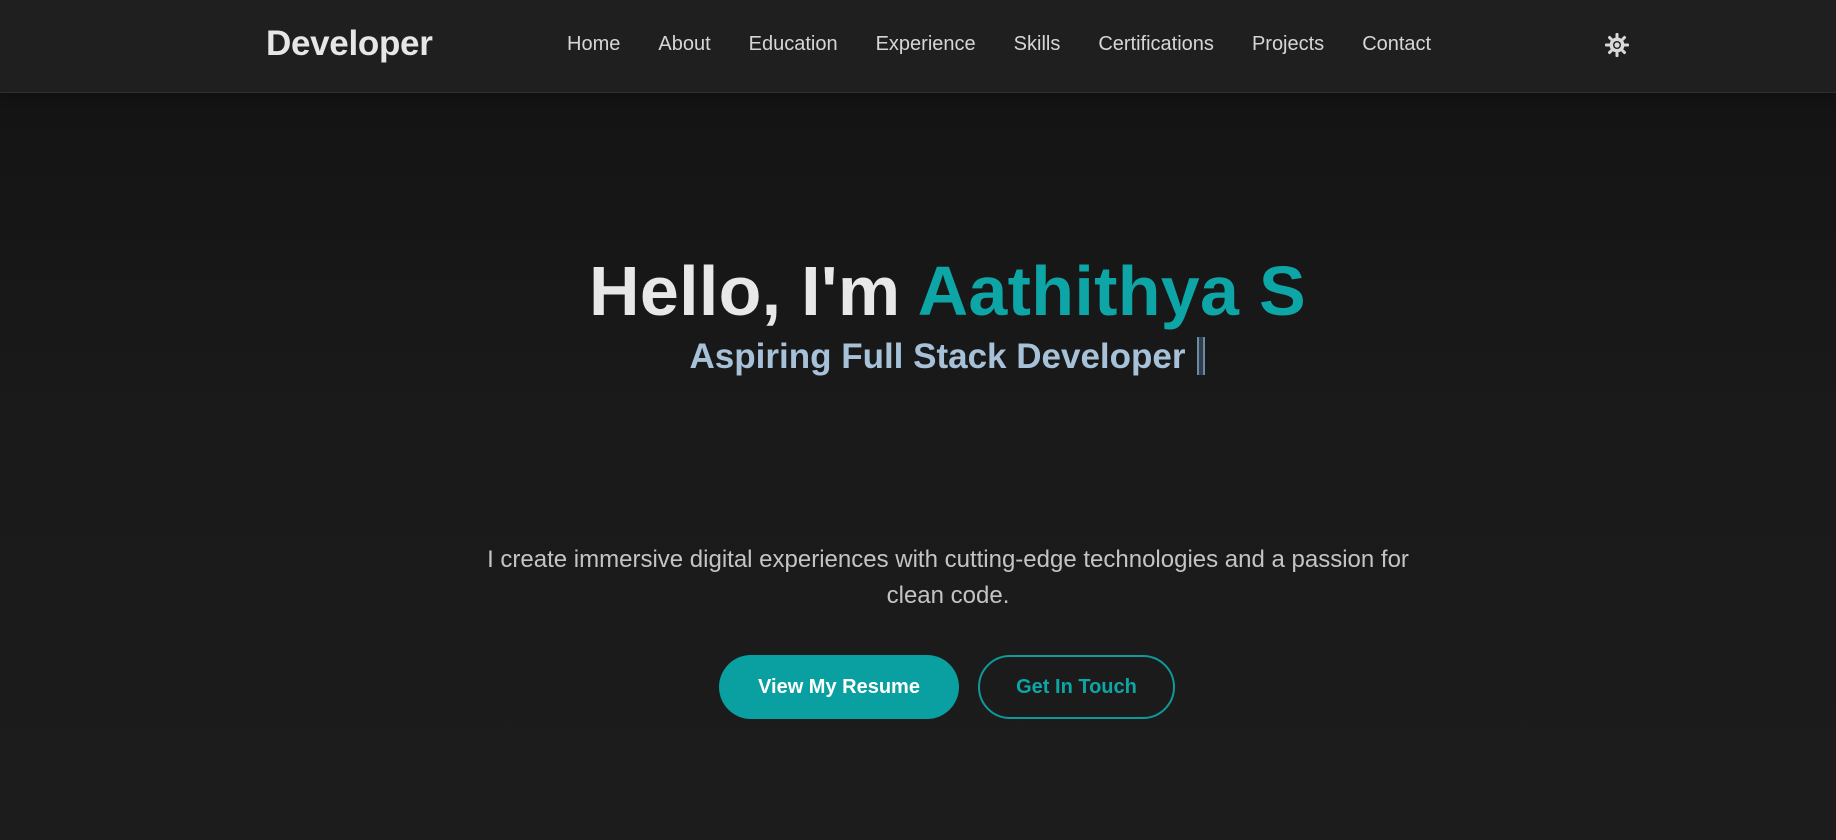  I want to click on typing-cursor, so click(1201, 356).